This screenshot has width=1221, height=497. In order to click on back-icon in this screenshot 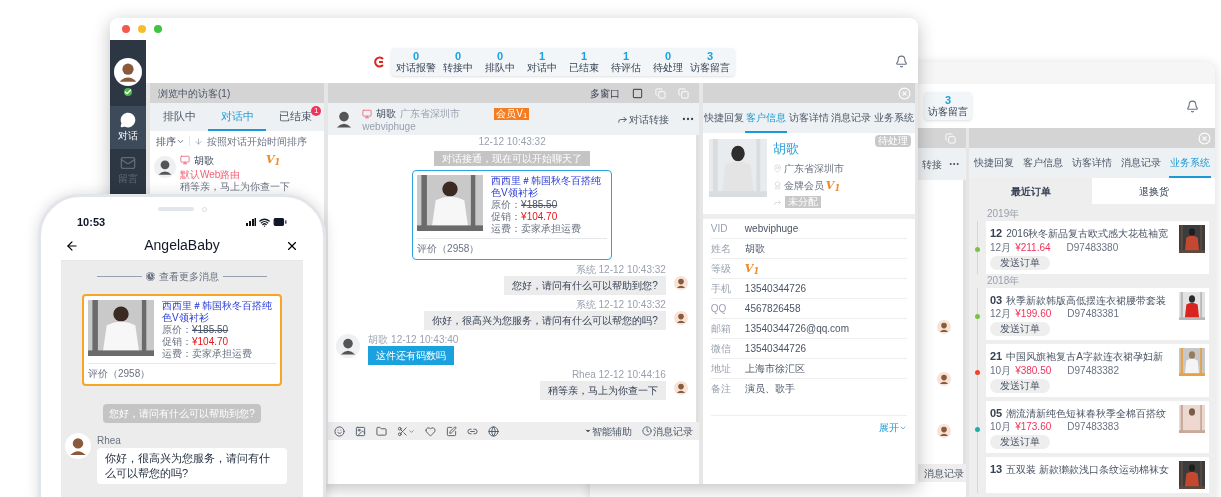, I will do `click(72, 245)`.